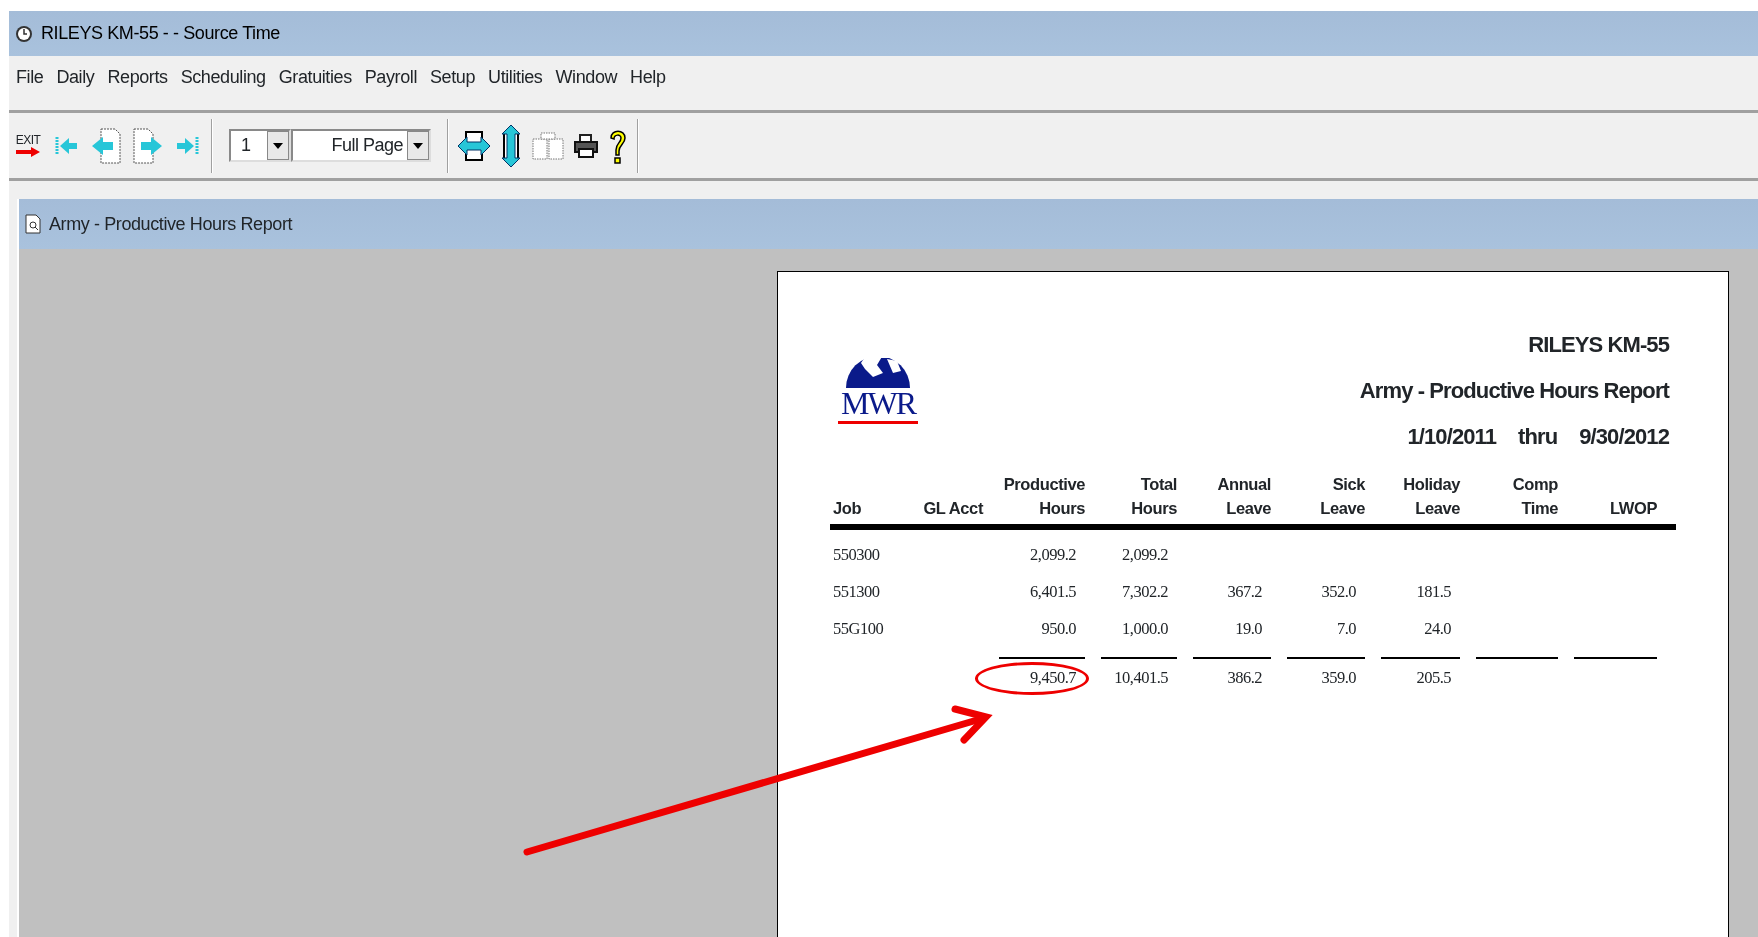 The height and width of the screenshot is (937, 1758). What do you see at coordinates (160, 33) in the screenshot?
I see `window-title: RILEYS KM-55 - - Source Time` at bounding box center [160, 33].